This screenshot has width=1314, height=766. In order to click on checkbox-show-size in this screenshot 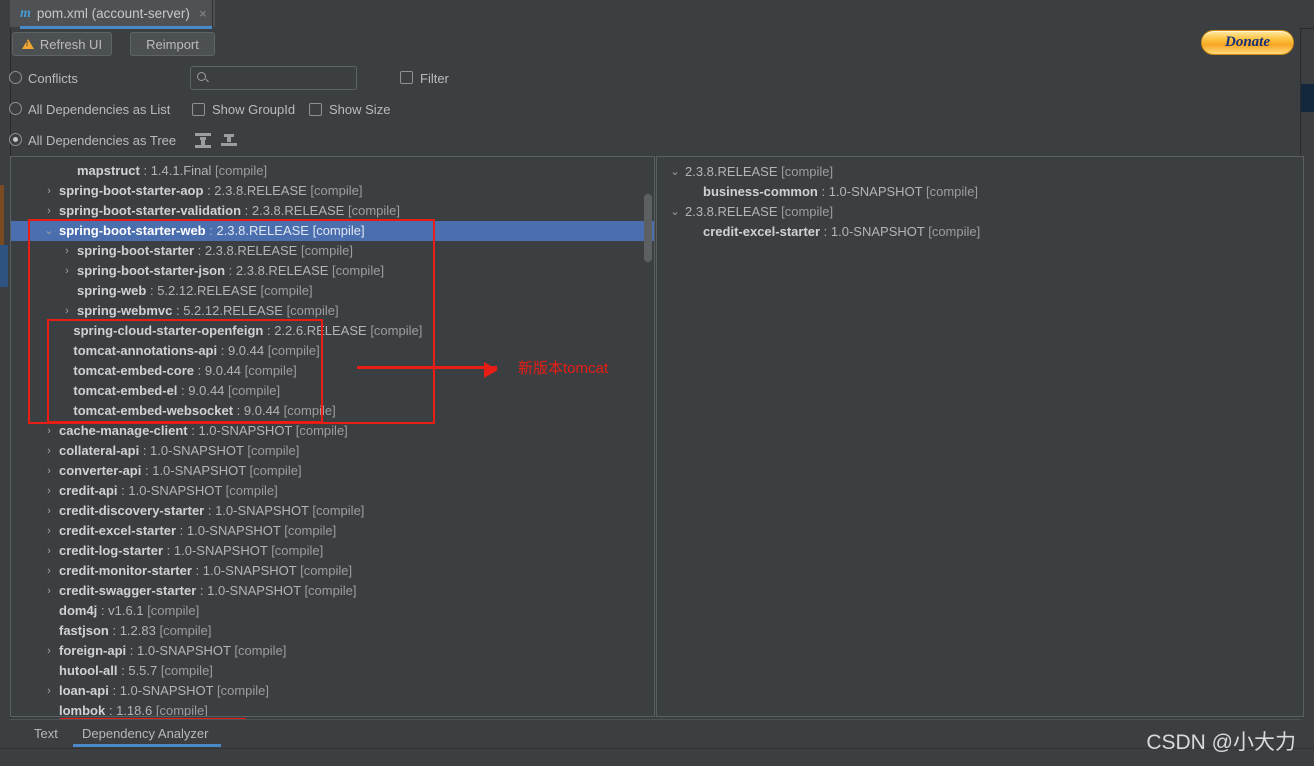, I will do `click(315, 109)`.